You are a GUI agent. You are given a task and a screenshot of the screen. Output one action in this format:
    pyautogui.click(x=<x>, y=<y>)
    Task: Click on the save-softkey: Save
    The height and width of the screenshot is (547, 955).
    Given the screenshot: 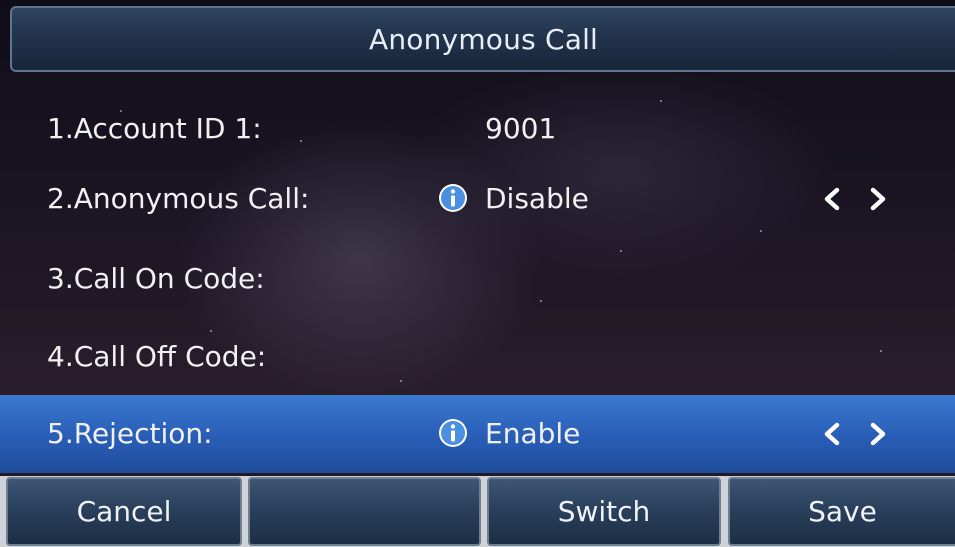 What is the action you would take?
    pyautogui.click(x=841, y=511)
    